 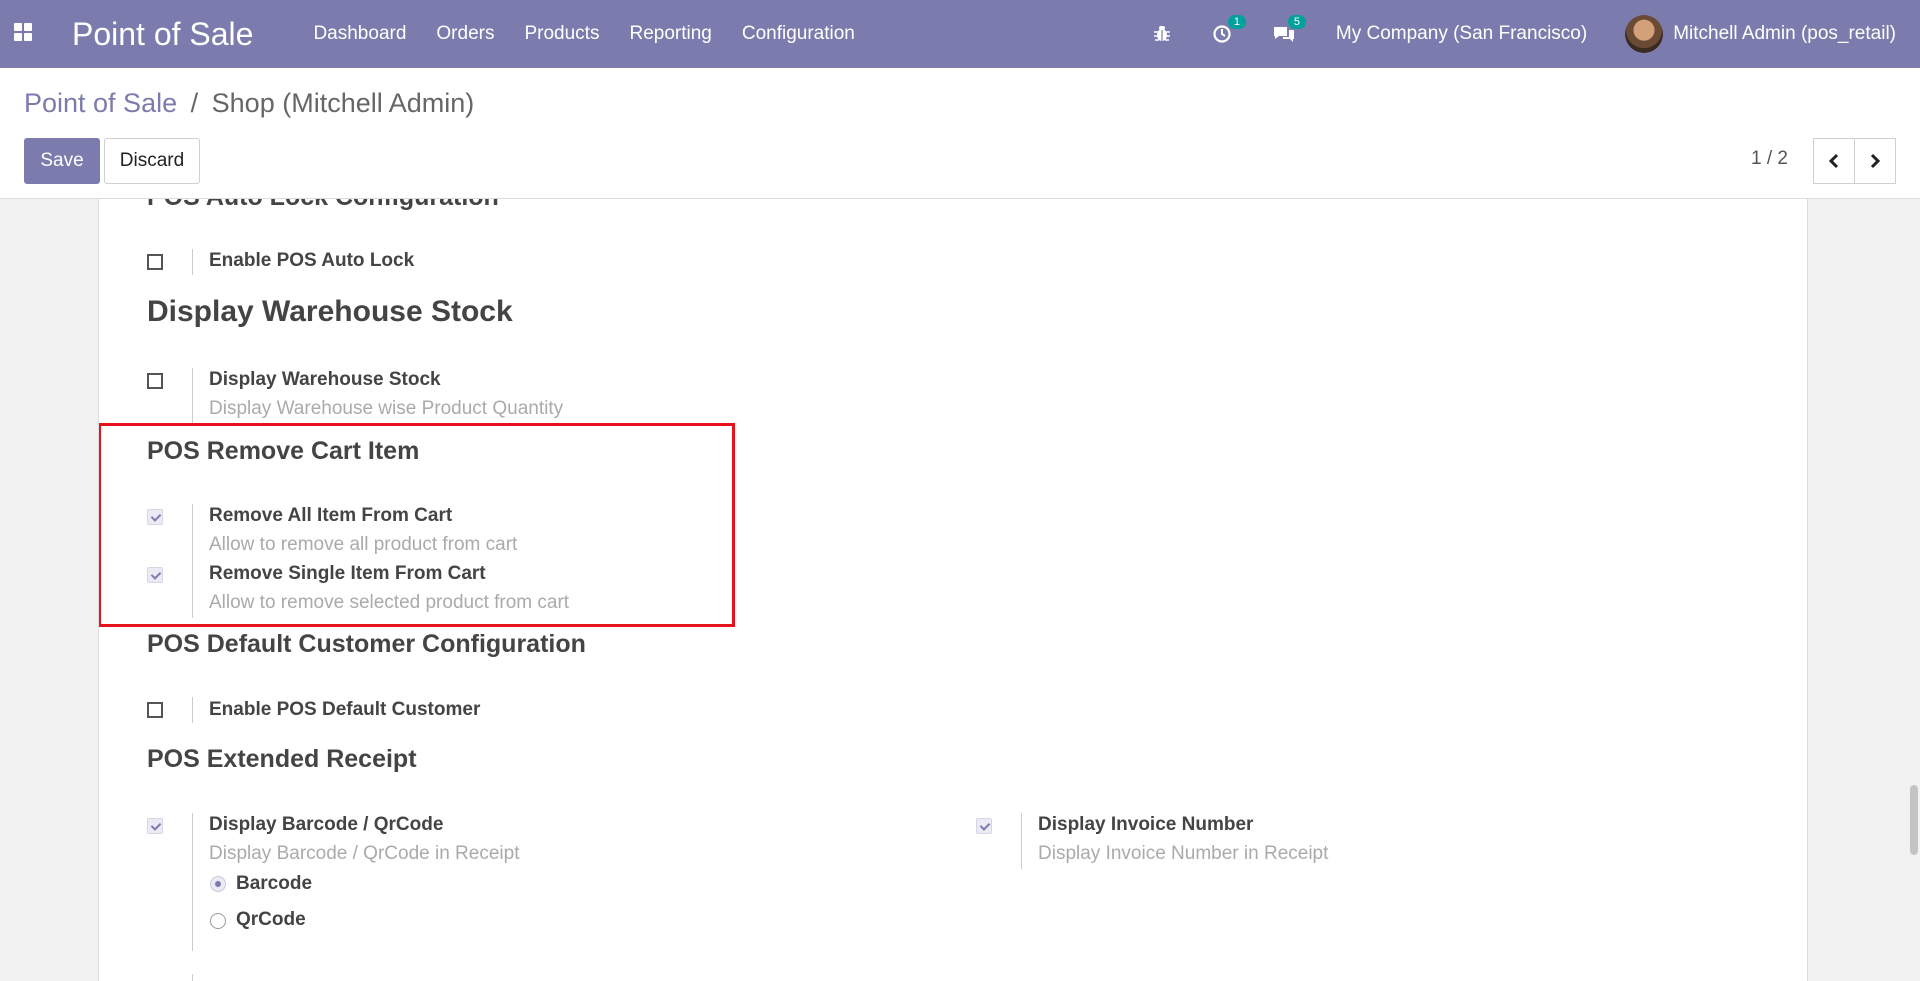 What do you see at coordinates (363, 544) in the screenshot?
I see `remove-all-help: Allow to remove all product from cart` at bounding box center [363, 544].